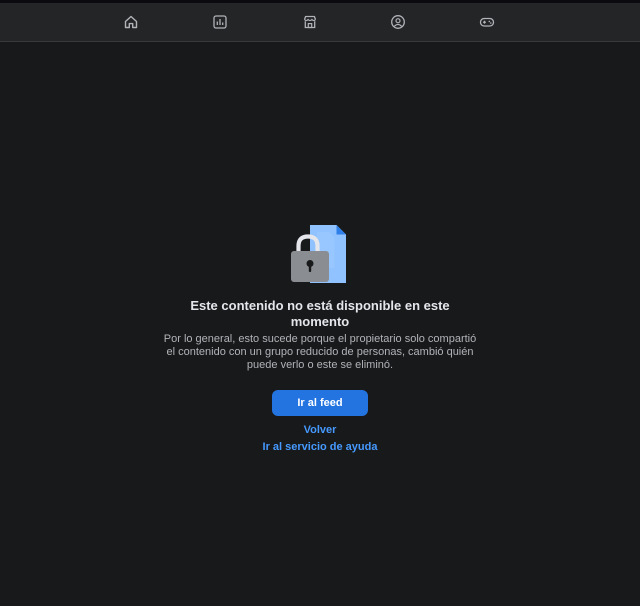 The width and height of the screenshot is (640, 606). I want to click on home-icon, so click(131, 22).